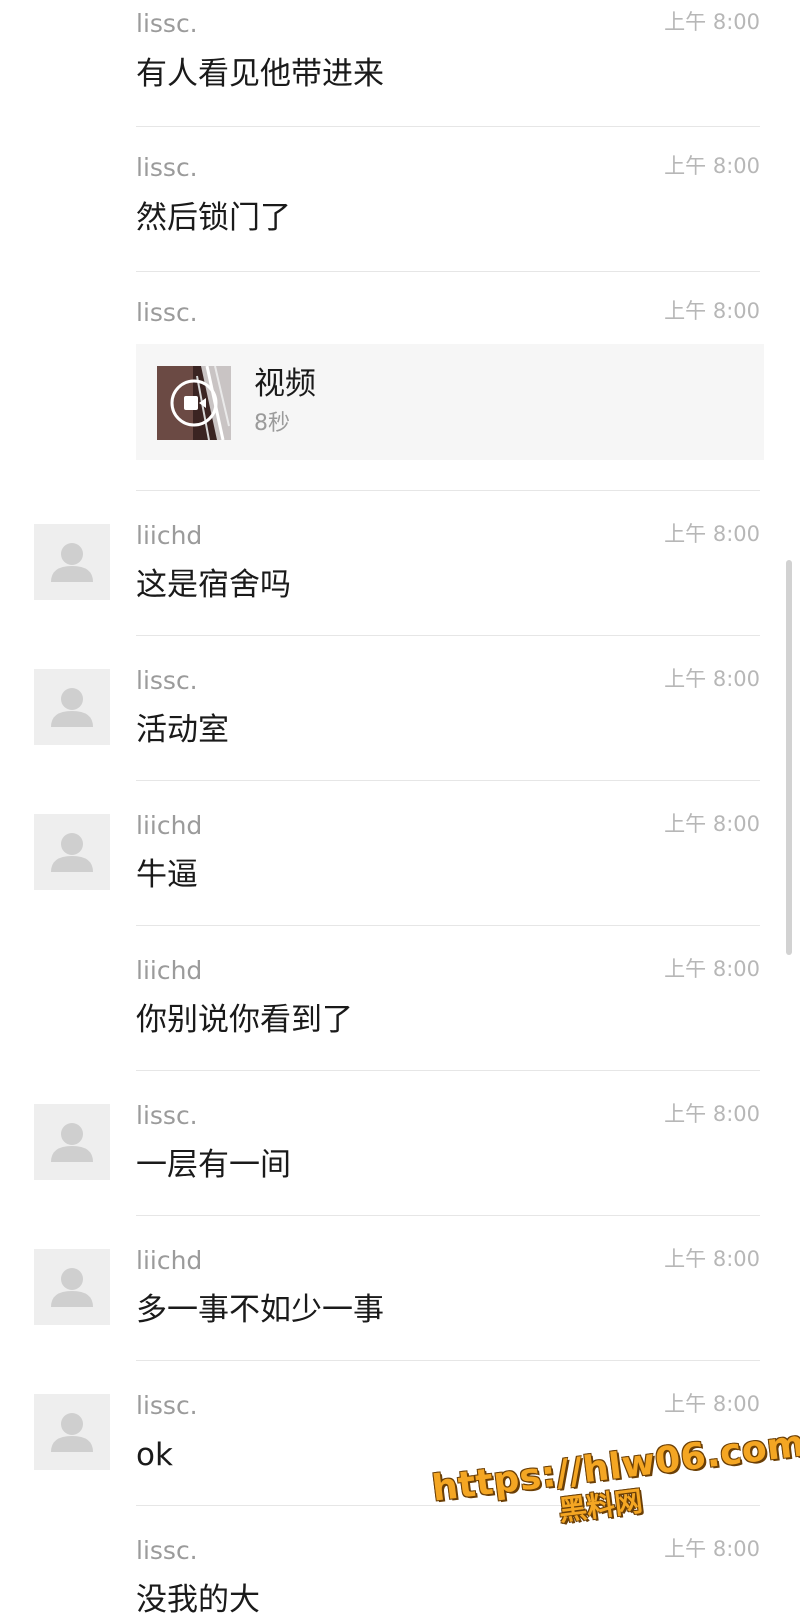  Describe the element at coordinates (213, 1165) in the screenshot. I see `message-text: 一层有一间` at that location.